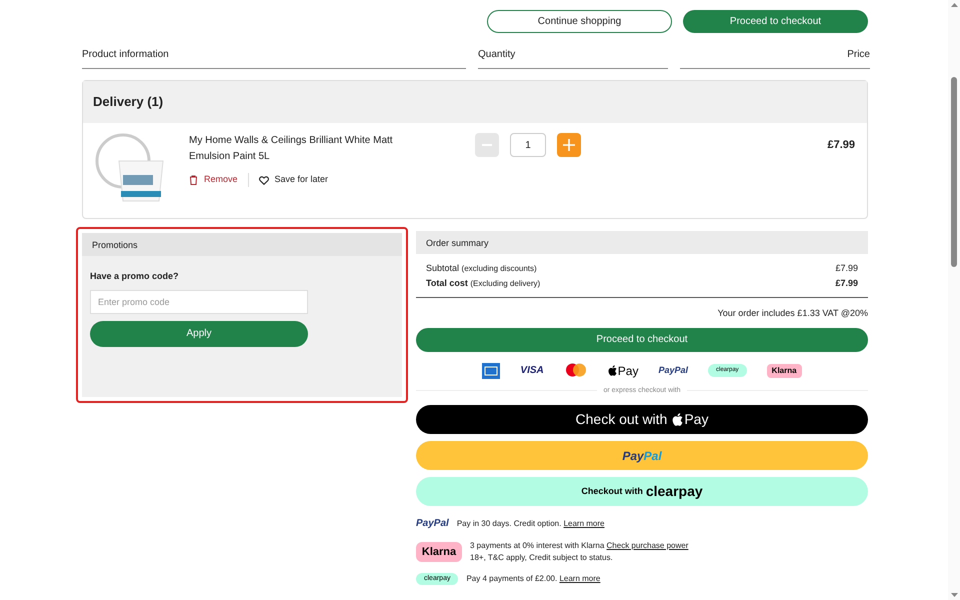 The width and height of the screenshot is (960, 600). I want to click on promo-code-label: Have a promo code?, so click(135, 276).